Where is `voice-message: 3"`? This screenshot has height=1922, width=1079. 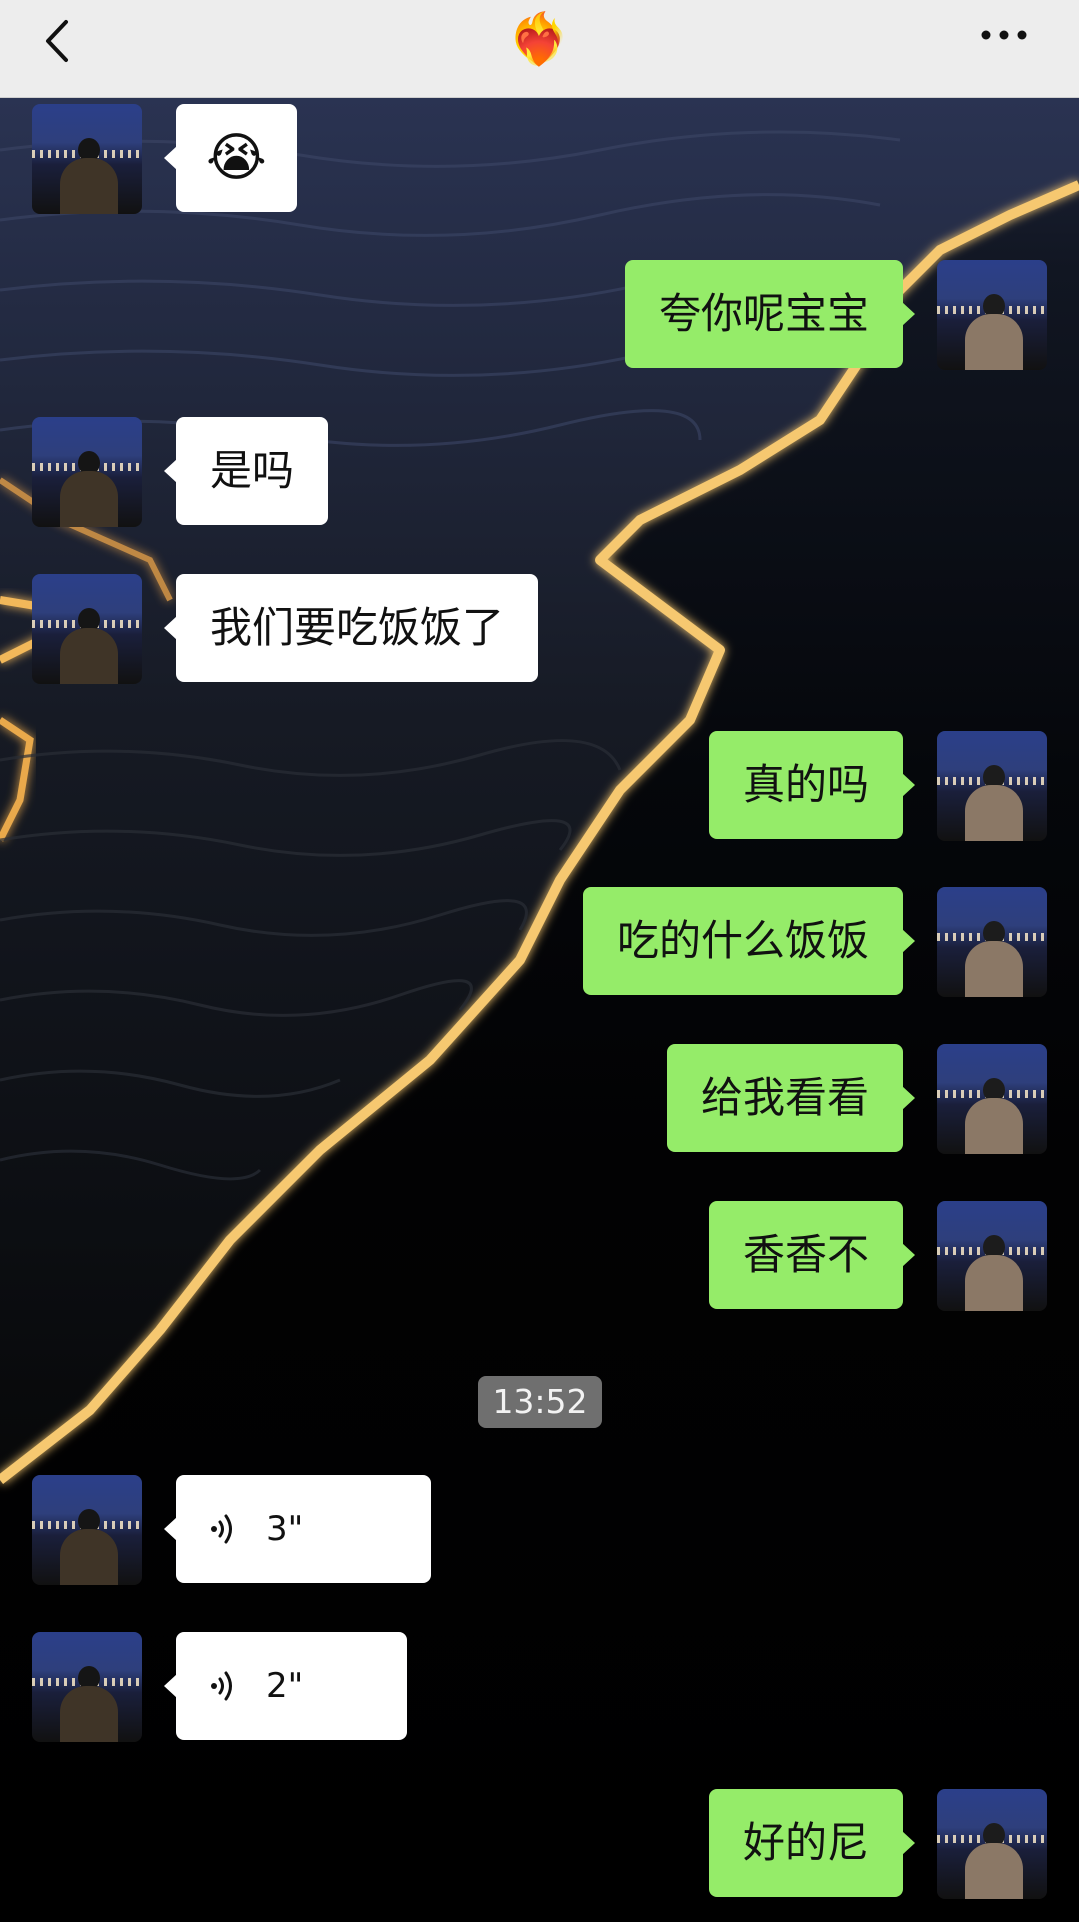
voice-message: 3" is located at coordinates (297, 1529).